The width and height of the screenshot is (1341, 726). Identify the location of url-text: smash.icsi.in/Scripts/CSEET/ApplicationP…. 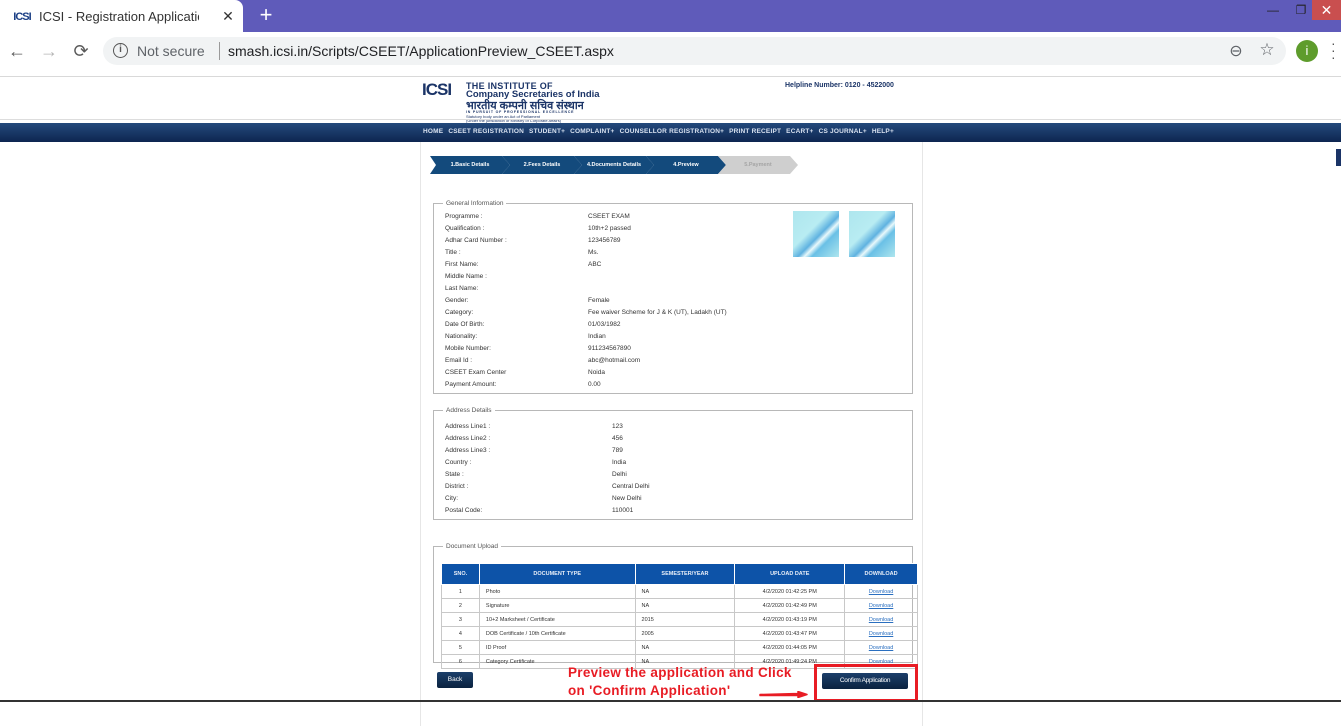
(421, 51).